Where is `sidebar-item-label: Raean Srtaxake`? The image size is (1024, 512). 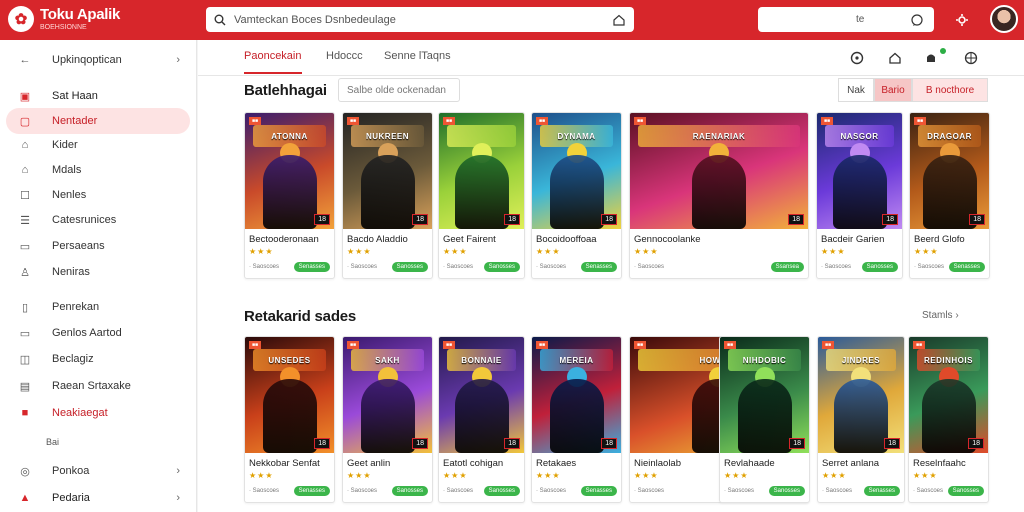 sidebar-item-label: Raean Srtaxake is located at coordinates (91, 386).